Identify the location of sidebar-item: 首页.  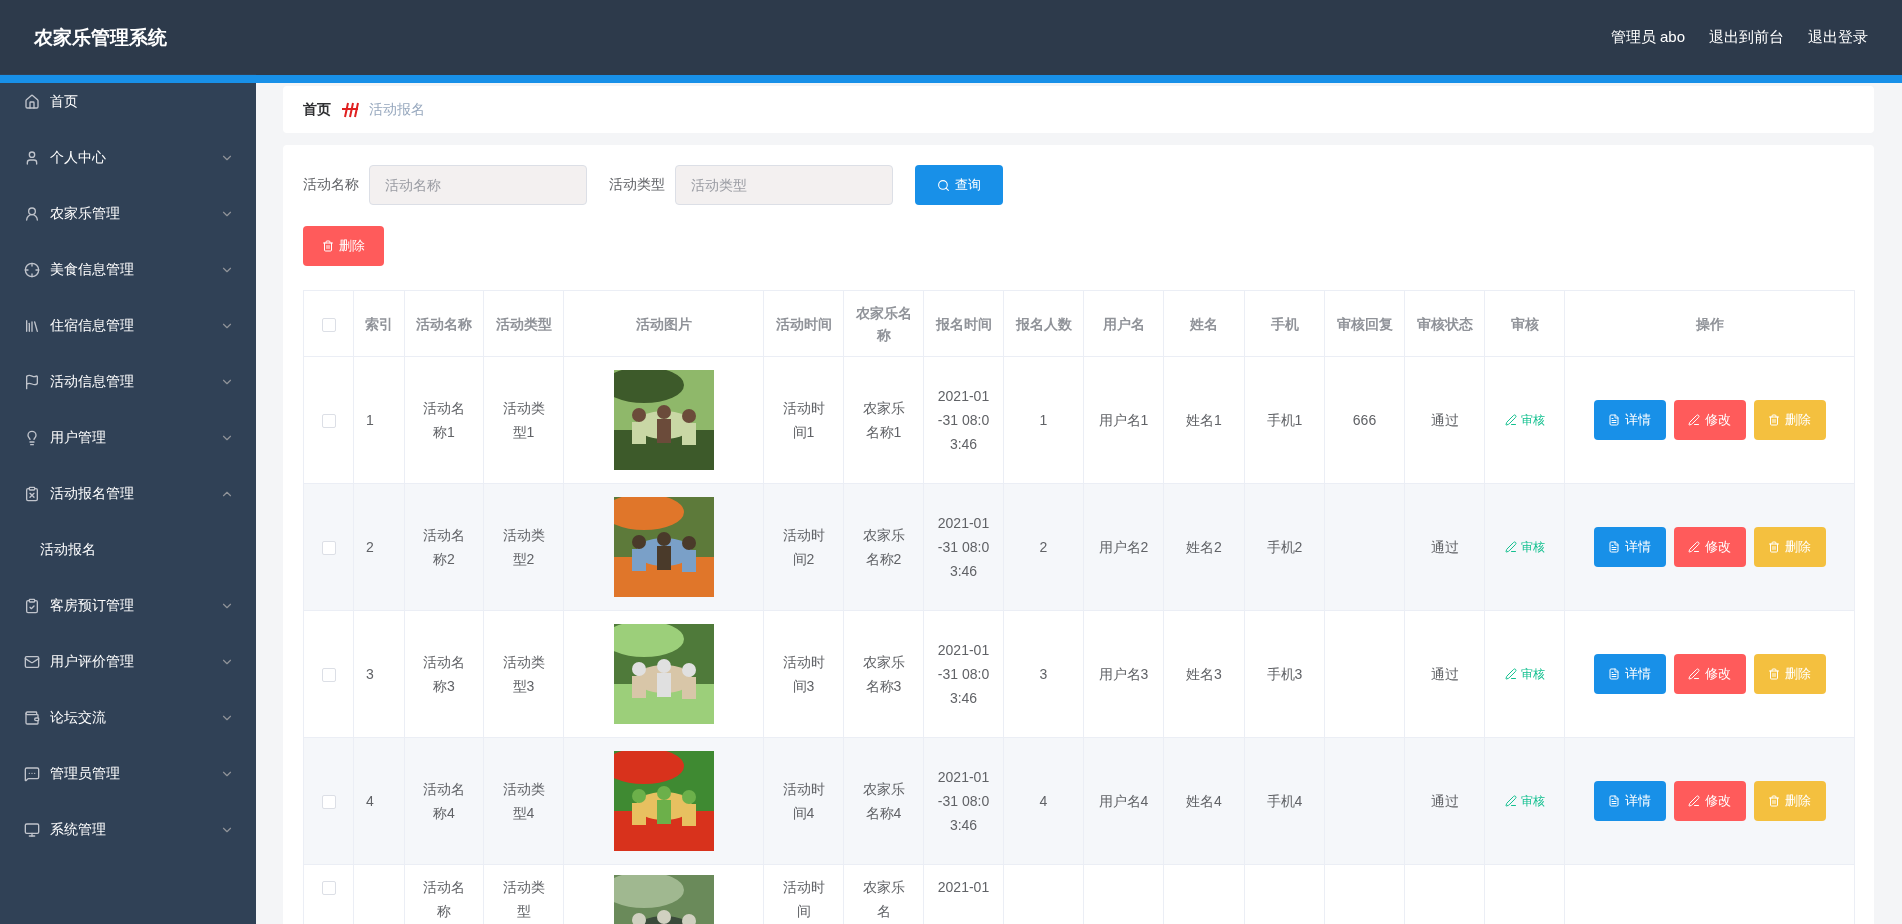
(128, 102).